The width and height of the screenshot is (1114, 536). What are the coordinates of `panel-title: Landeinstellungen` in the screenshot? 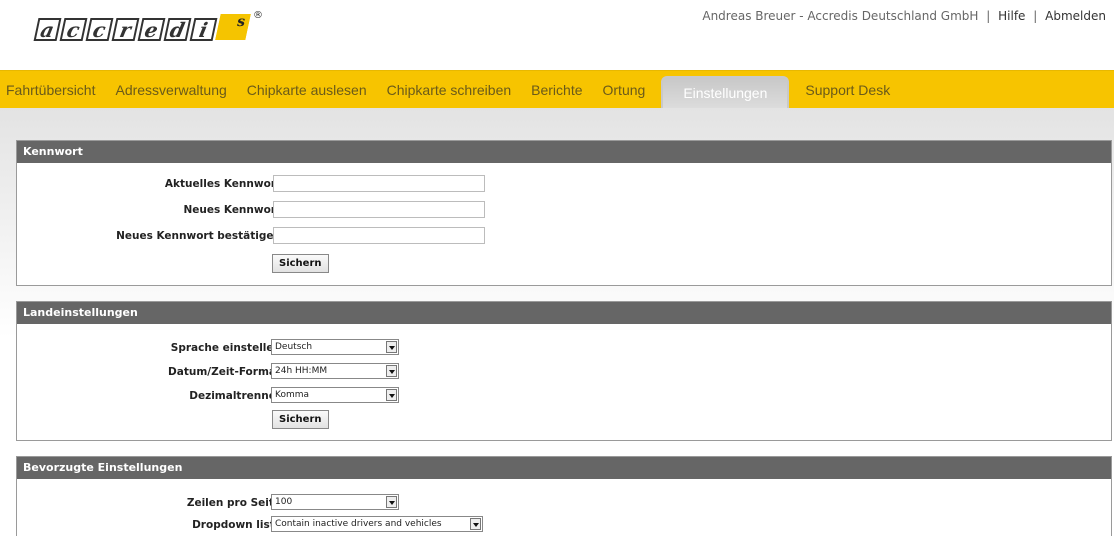 It's located at (564, 313).